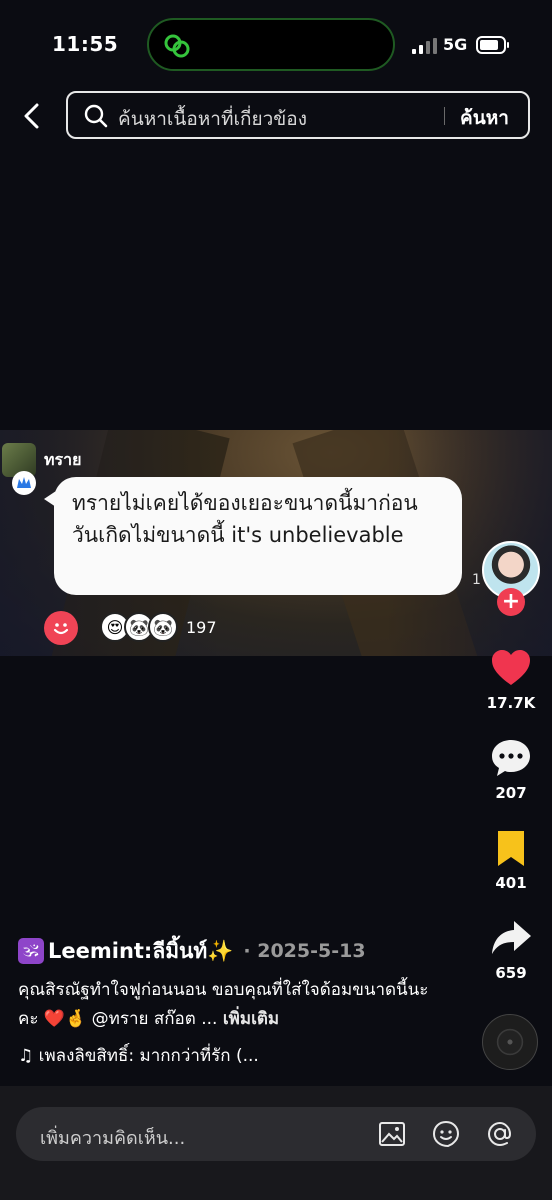  Describe the element at coordinates (511, 883) in the screenshot. I see `save-count: 401` at that location.